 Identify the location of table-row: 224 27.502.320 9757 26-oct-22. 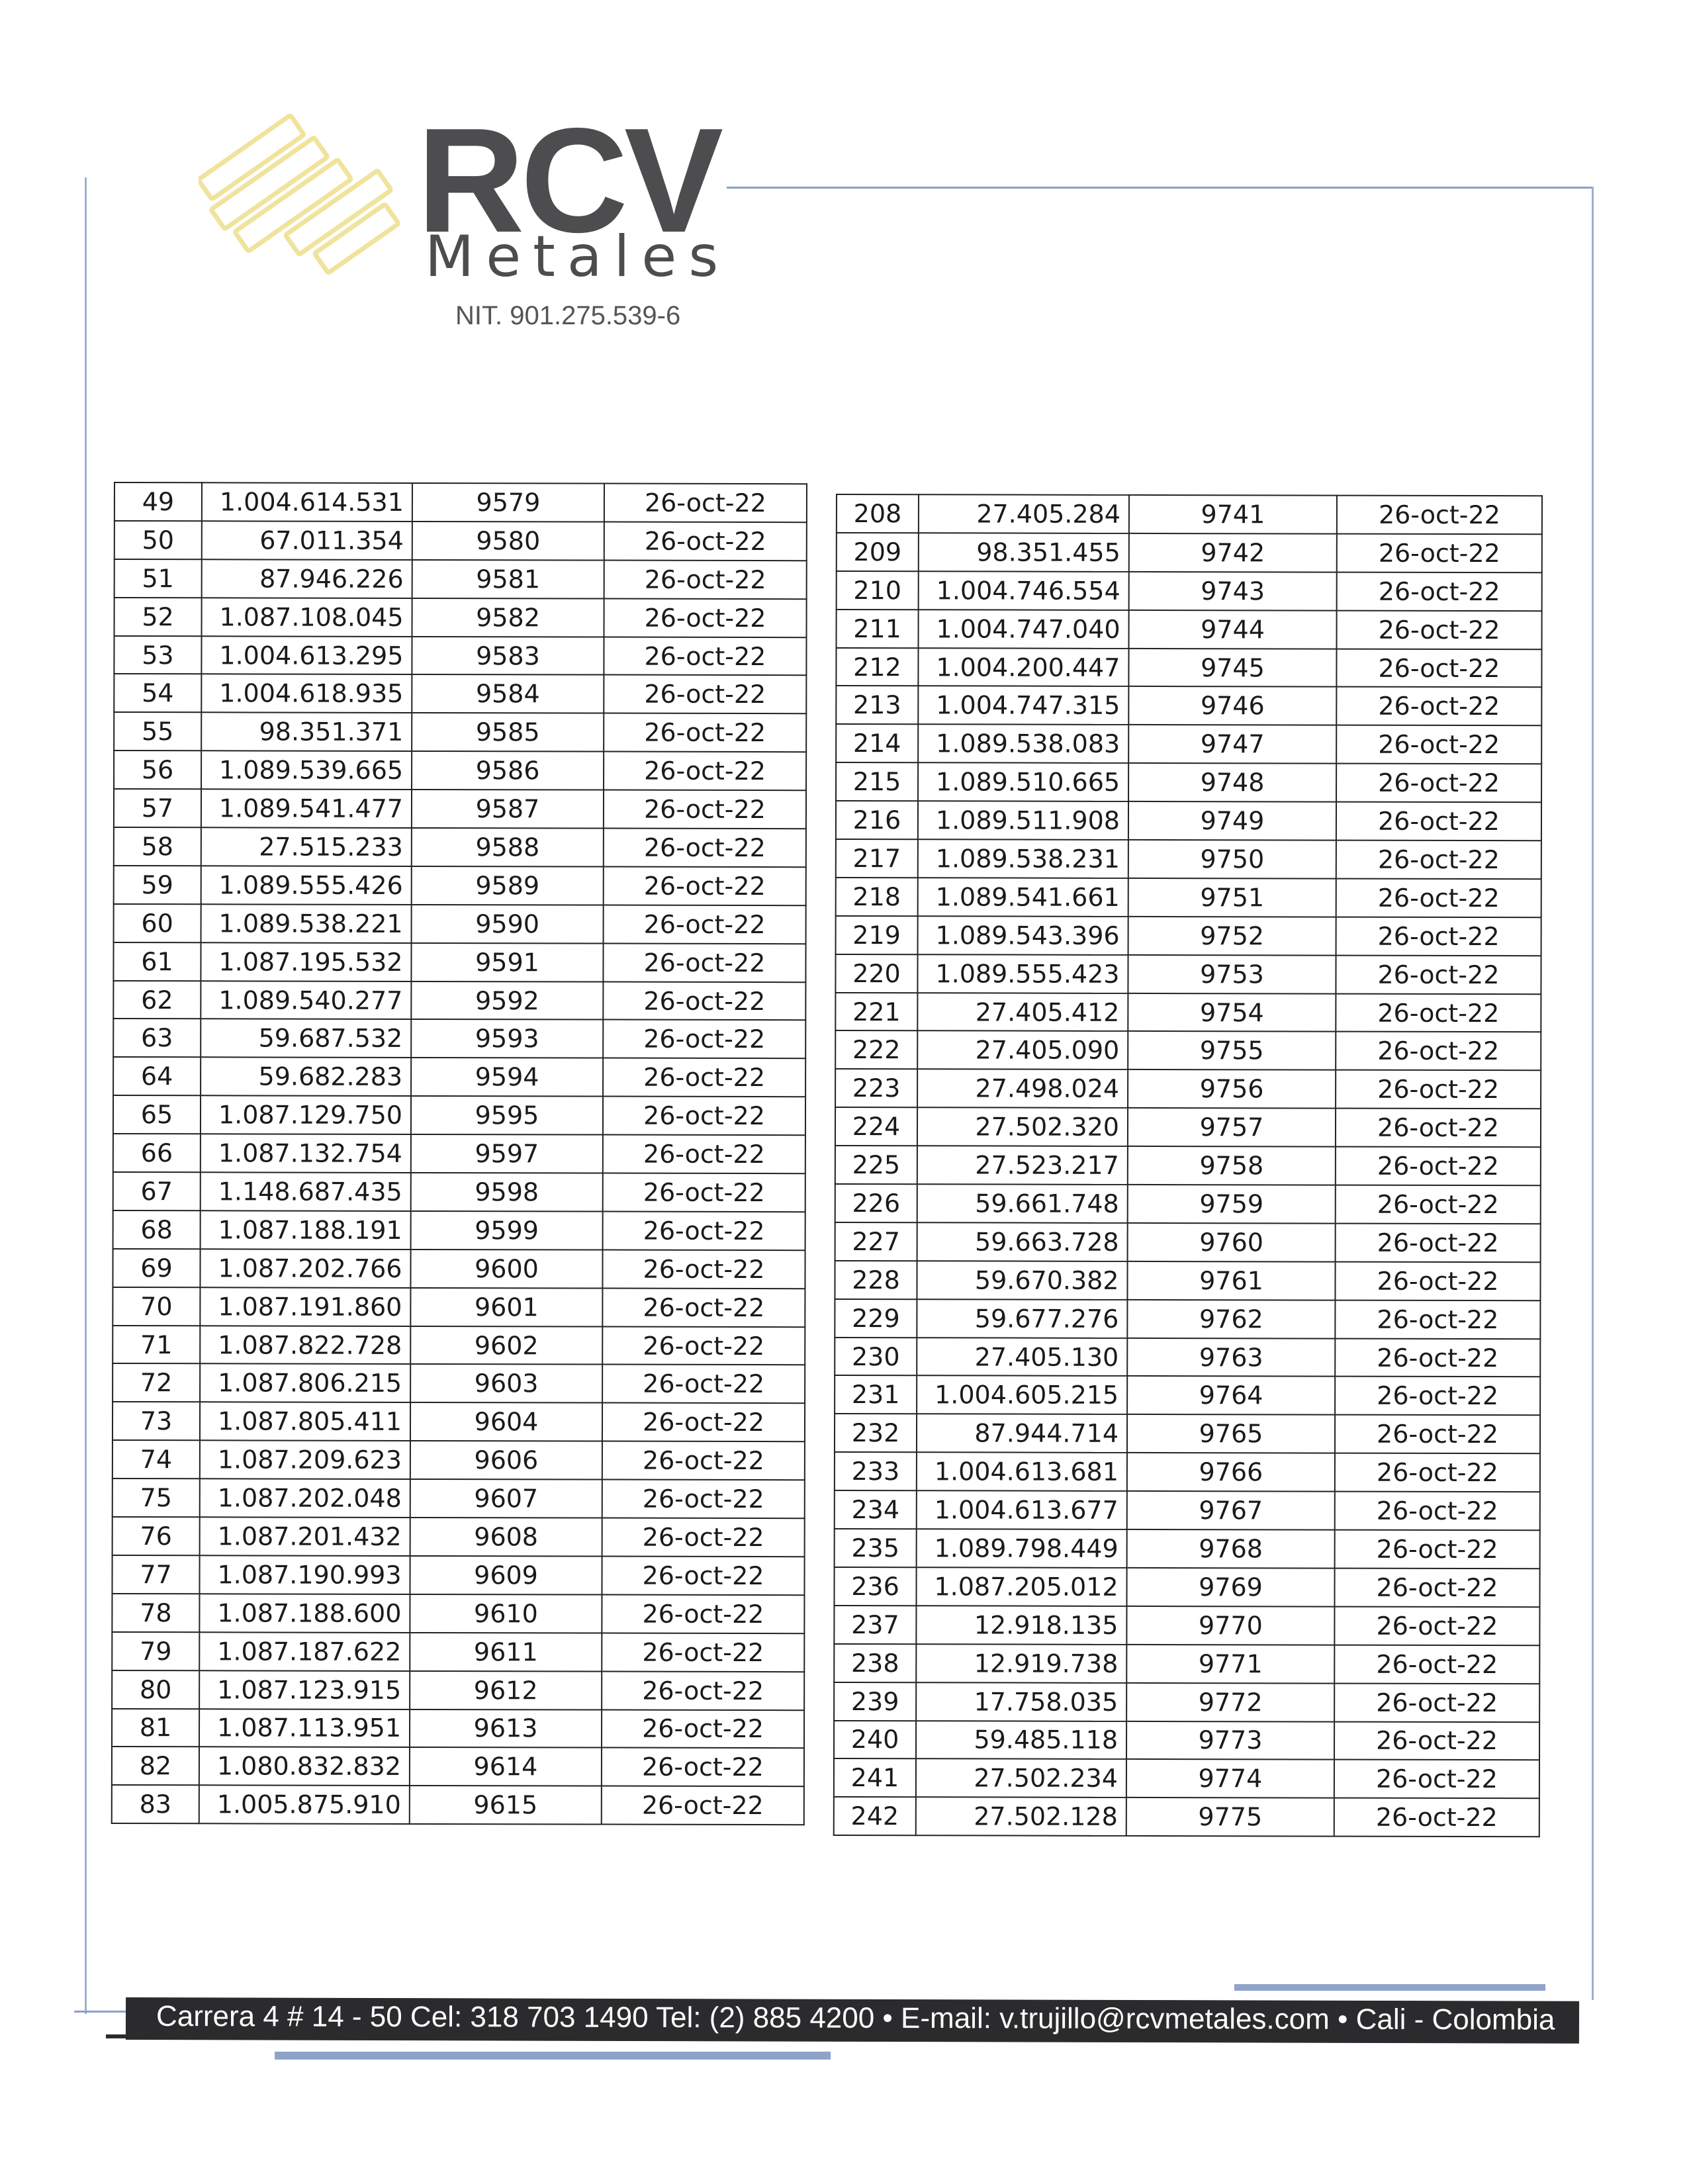
(1188, 1127).